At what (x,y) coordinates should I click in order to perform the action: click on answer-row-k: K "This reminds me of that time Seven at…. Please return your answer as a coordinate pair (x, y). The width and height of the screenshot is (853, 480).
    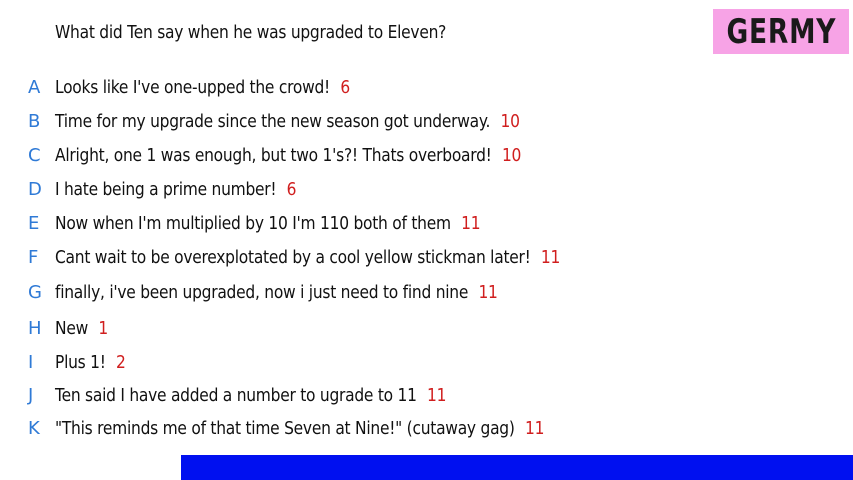
    Looking at the image, I should click on (326, 428).